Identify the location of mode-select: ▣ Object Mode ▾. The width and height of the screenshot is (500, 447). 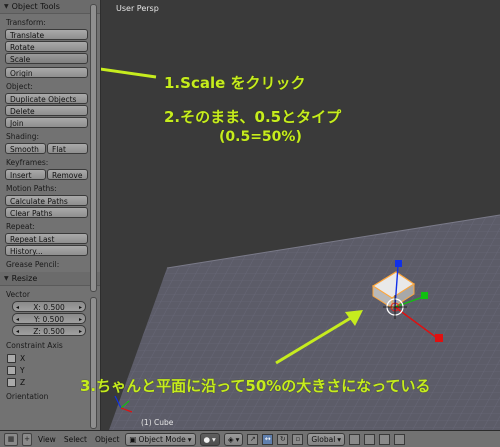
(160, 439).